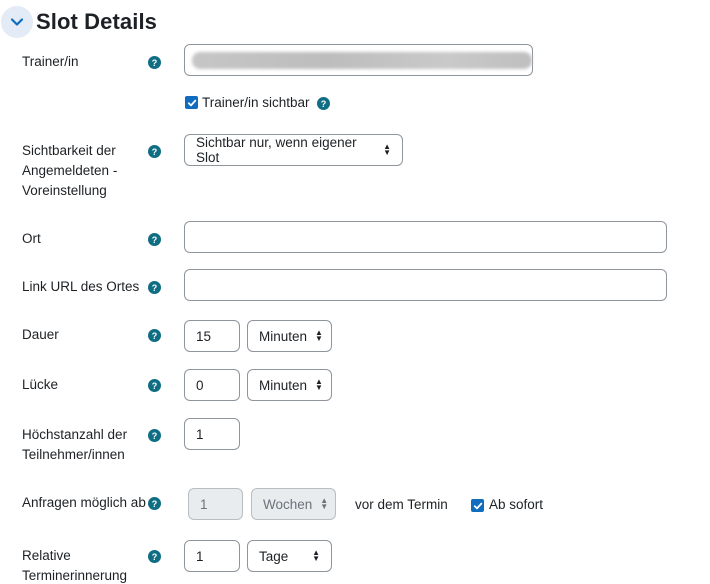  What do you see at coordinates (74, 445) in the screenshot?
I see `max-participants-label: Höchstanzahl der Teilnehmer/innen` at bounding box center [74, 445].